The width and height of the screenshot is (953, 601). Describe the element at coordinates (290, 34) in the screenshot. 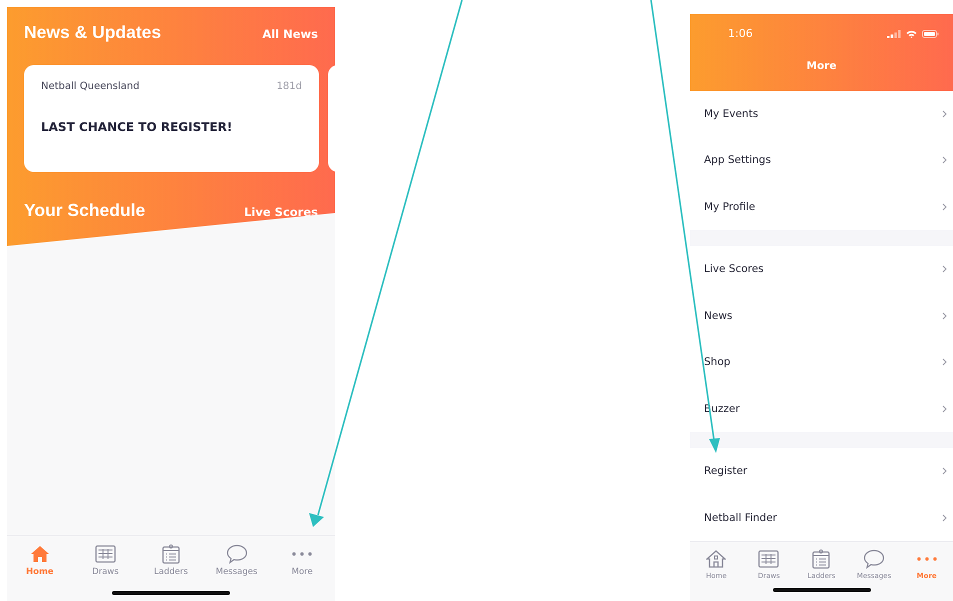

I see `all-news-link: All News` at that location.